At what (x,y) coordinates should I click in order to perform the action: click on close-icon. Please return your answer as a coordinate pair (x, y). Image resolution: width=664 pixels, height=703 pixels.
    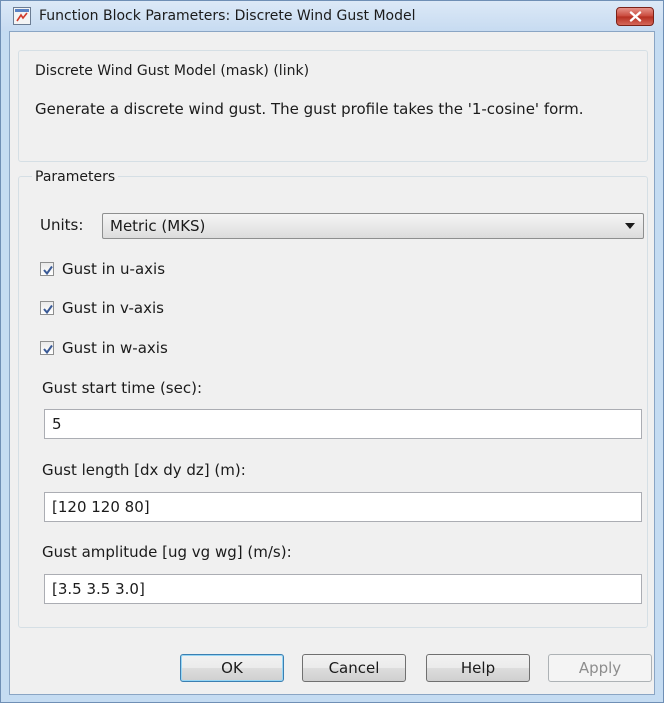
    Looking at the image, I should click on (635, 16).